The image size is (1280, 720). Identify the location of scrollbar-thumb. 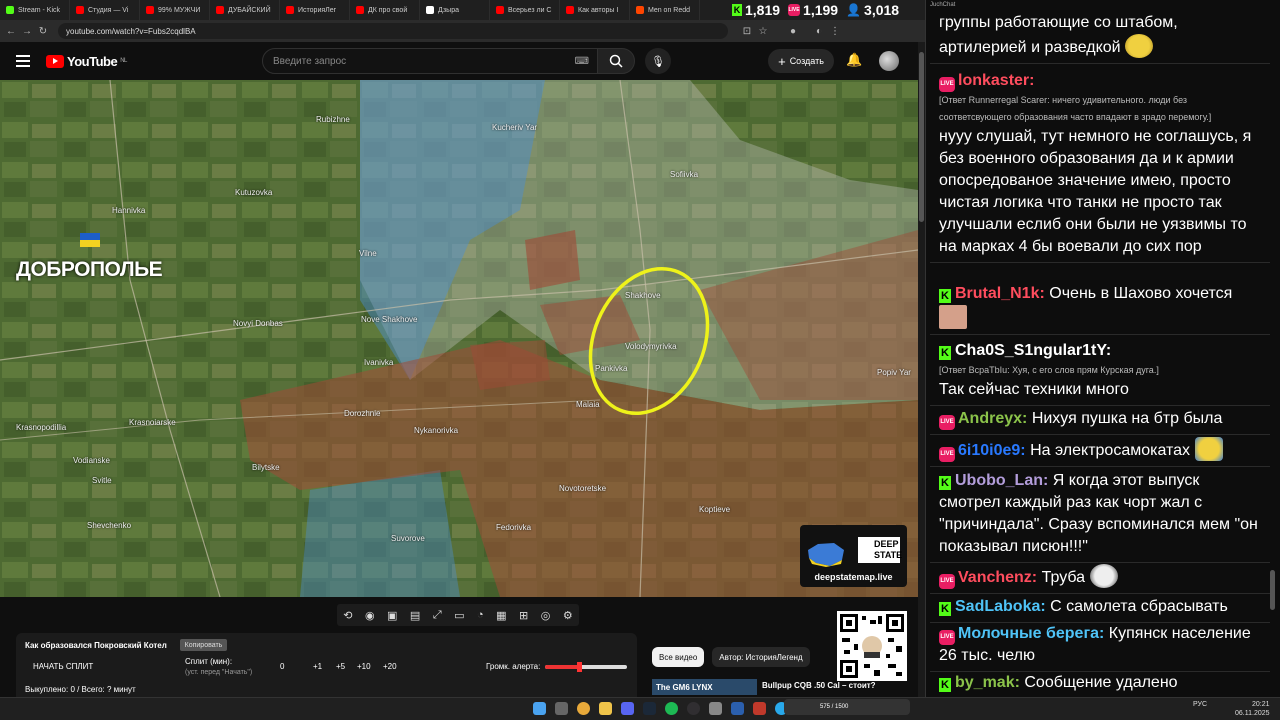
(921, 137).